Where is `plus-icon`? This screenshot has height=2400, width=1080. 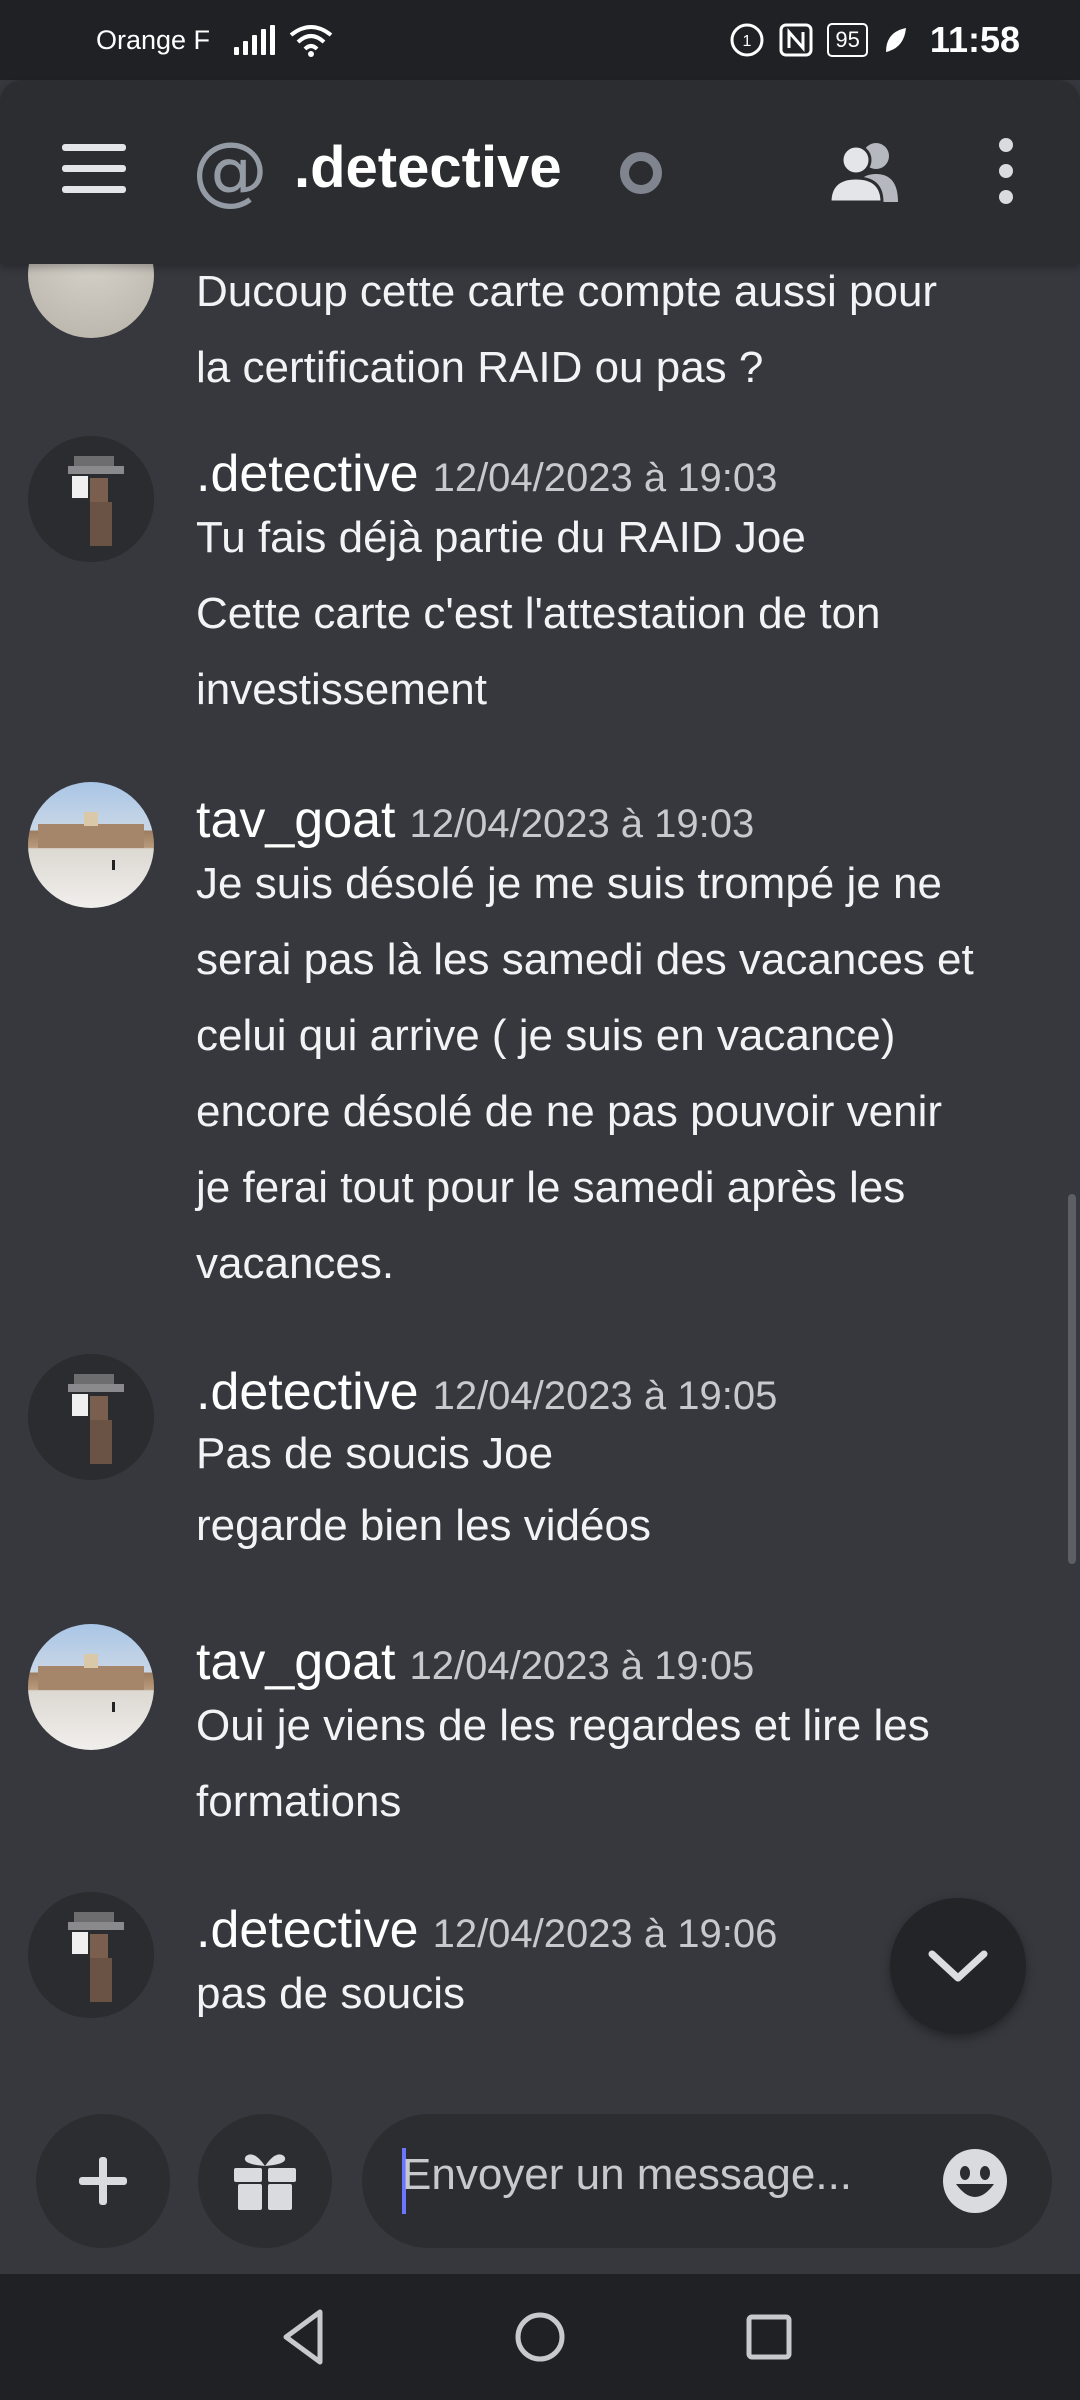 plus-icon is located at coordinates (103, 2181).